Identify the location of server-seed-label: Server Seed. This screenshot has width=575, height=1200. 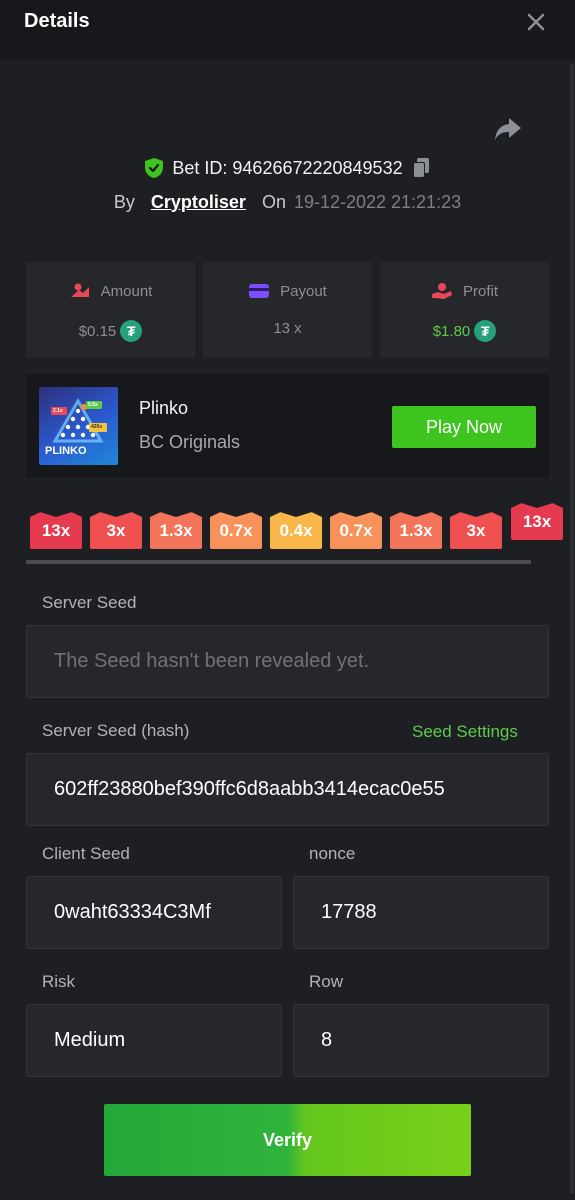
(89, 602).